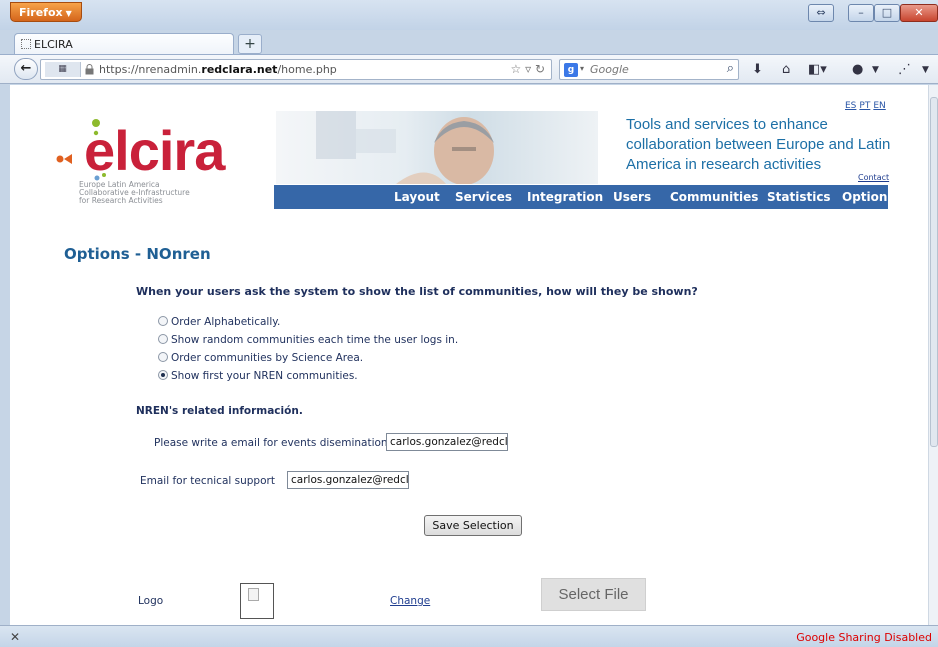 This screenshot has width=938, height=647. What do you see at coordinates (154, 150) in the screenshot?
I see `logo-wordmark: elcira` at bounding box center [154, 150].